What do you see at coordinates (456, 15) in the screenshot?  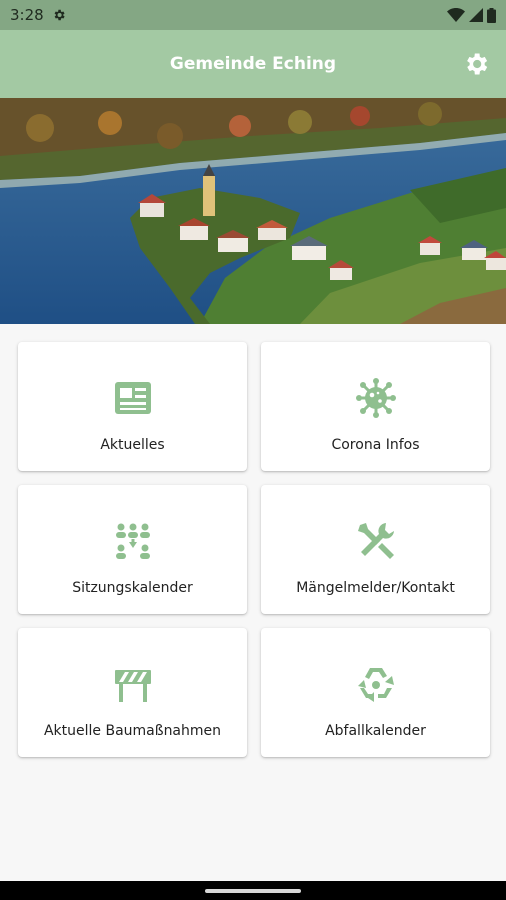 I see `wifi-icon` at bounding box center [456, 15].